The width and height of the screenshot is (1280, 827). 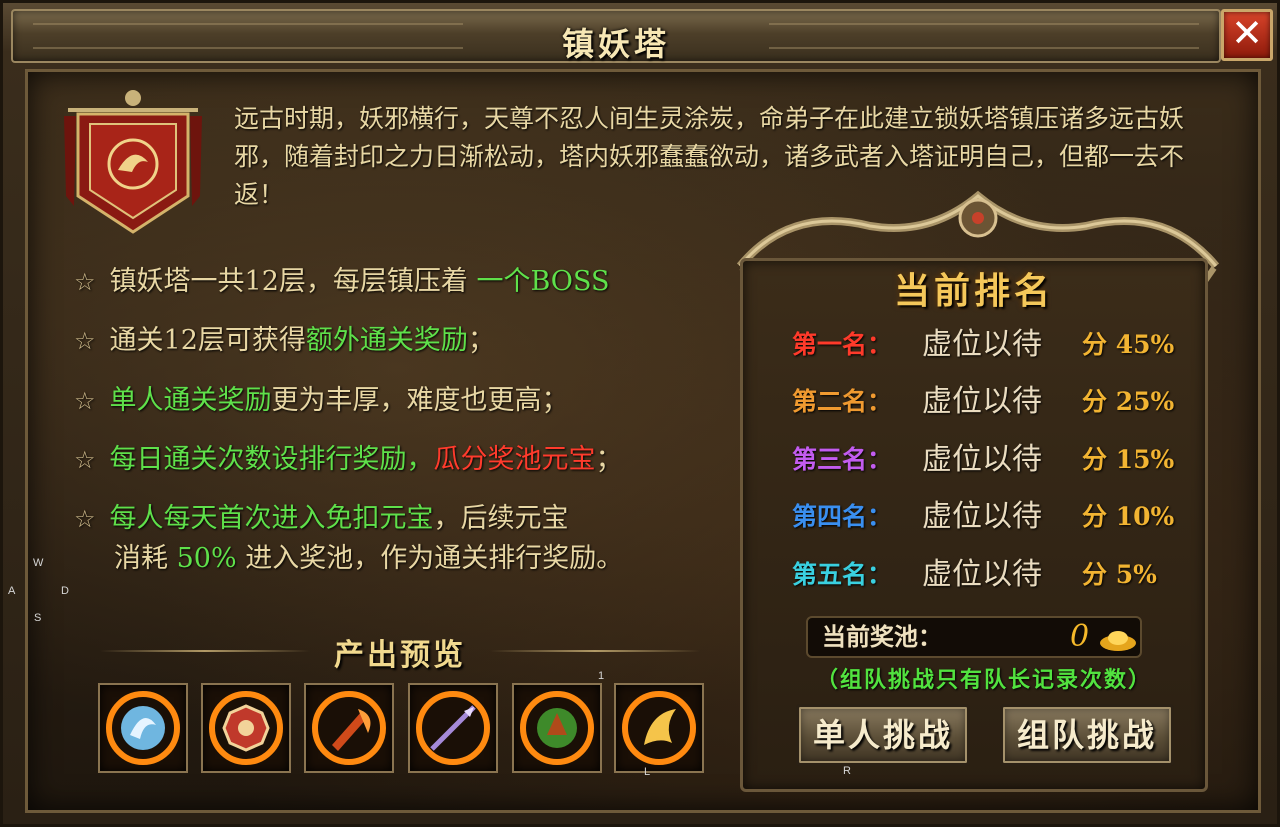 I want to click on rule-clear-reward: ☆ 通关12层可获得额外通关奖励；, so click(x=284, y=340).